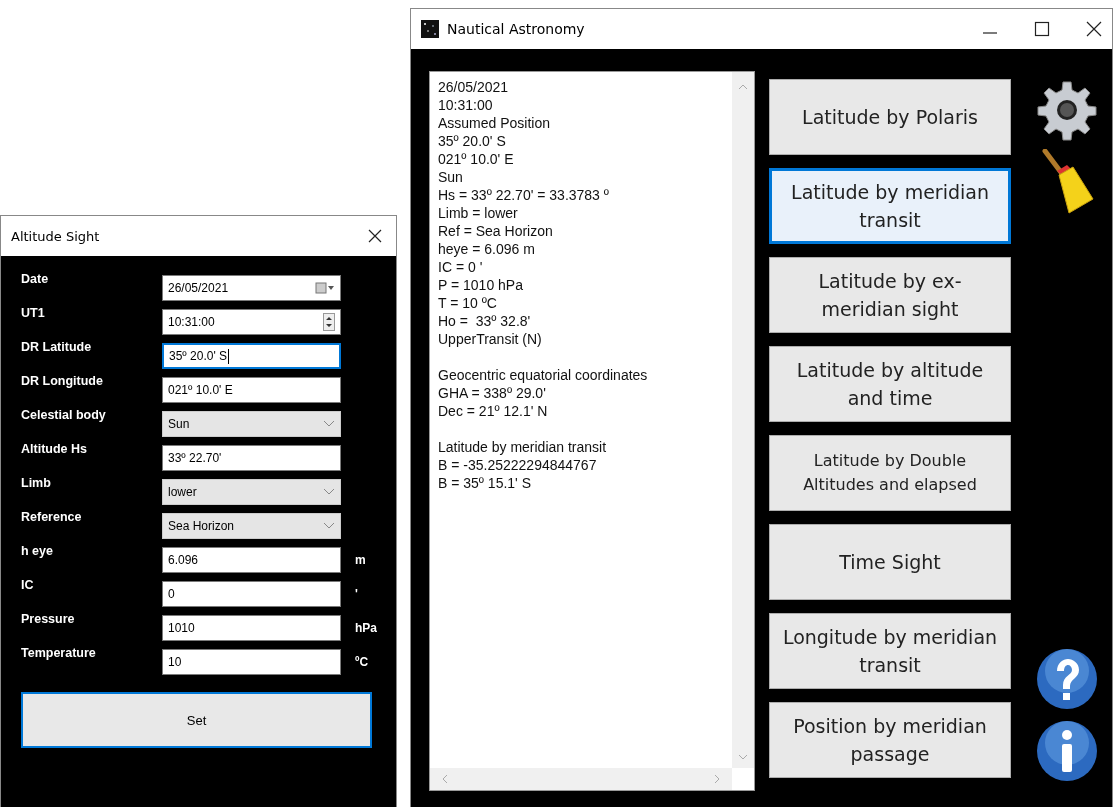 This screenshot has width=1113, height=807. I want to click on help-icon, so click(1067, 679).